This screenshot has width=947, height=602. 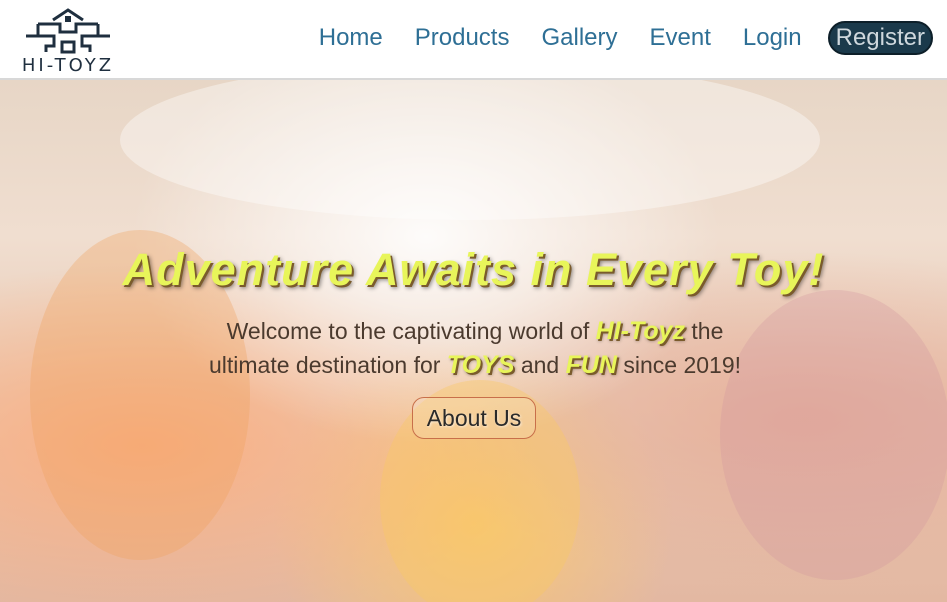 I want to click on brand-highlight: HI-Toyz, so click(x=640, y=331).